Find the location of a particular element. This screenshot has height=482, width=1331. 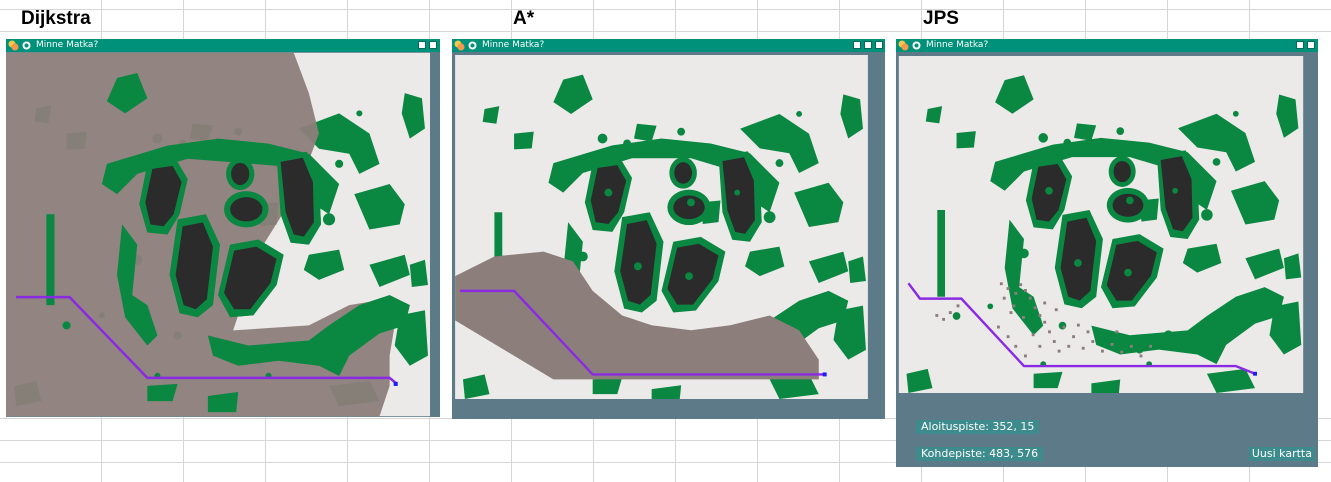

jps-titlebar: Minne Matka? is located at coordinates (1107, 45).